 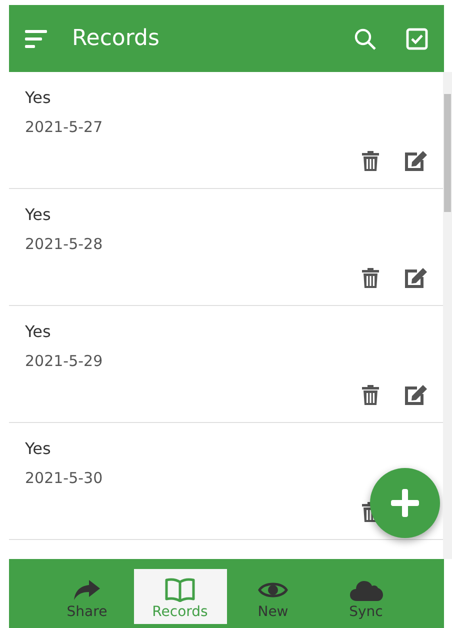 What do you see at coordinates (64, 361) in the screenshot?
I see `record-date: 2021-5-29` at bounding box center [64, 361].